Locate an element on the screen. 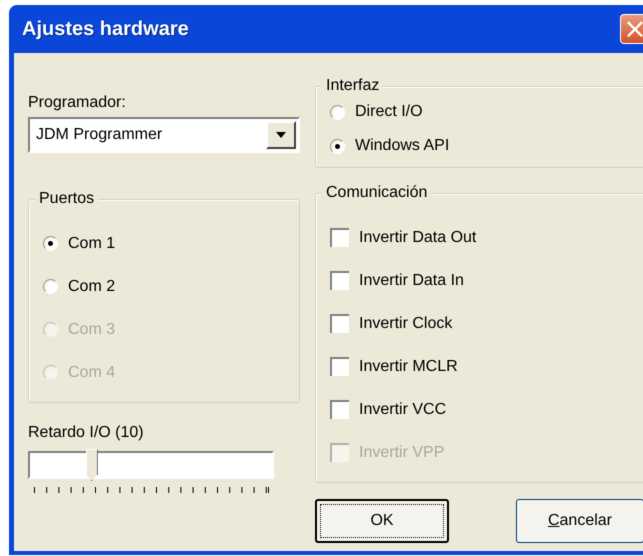 The image size is (643, 556). option-label: Invertir Data Out is located at coordinates (417, 237).